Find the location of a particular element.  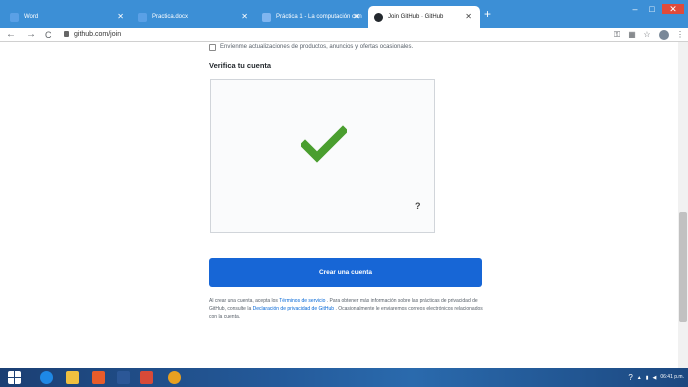

address-toolbar: ← → C github.com/join ⚿ ▦ ☆ ⋮ is located at coordinates (344, 35).